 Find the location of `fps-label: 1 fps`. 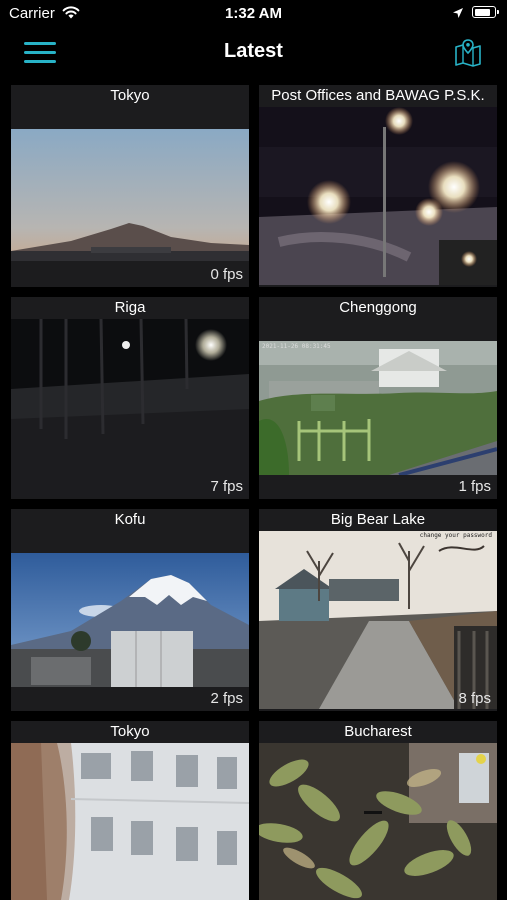

fps-label: 1 fps is located at coordinates (474, 486).